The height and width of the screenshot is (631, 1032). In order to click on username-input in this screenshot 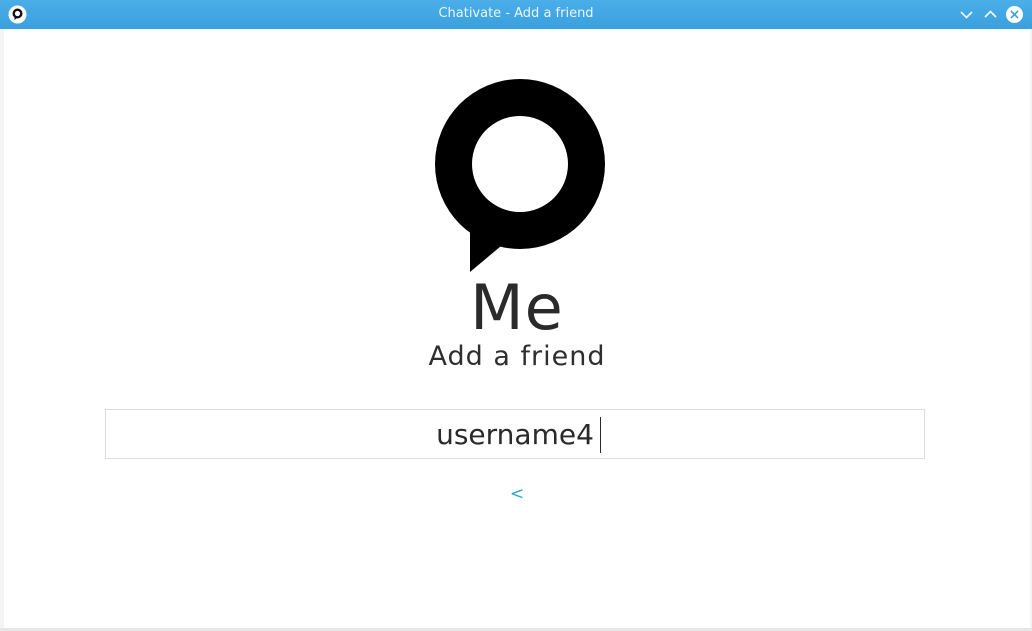, I will do `click(515, 434)`.